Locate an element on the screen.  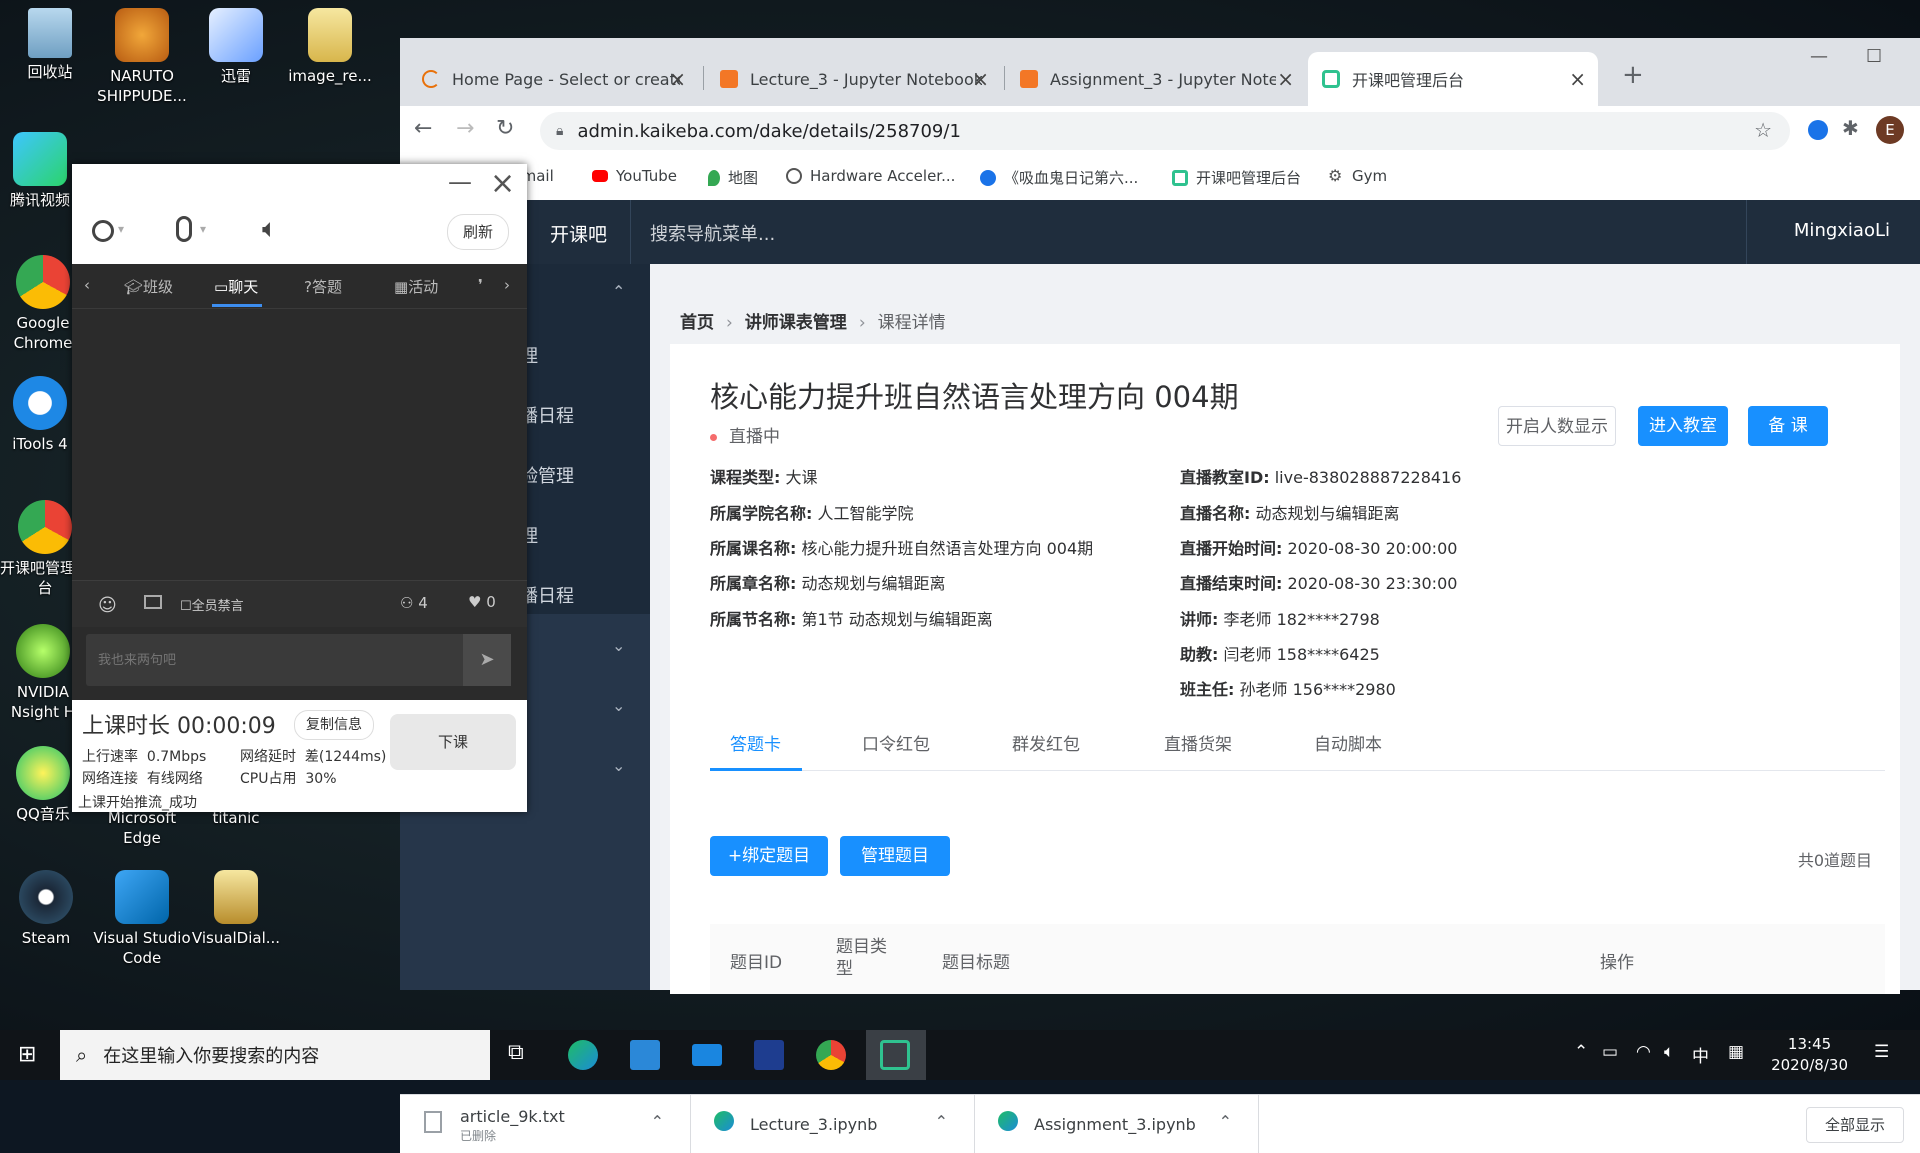
tab-group-redpacket: 群发红包 is located at coordinates (1046, 742).